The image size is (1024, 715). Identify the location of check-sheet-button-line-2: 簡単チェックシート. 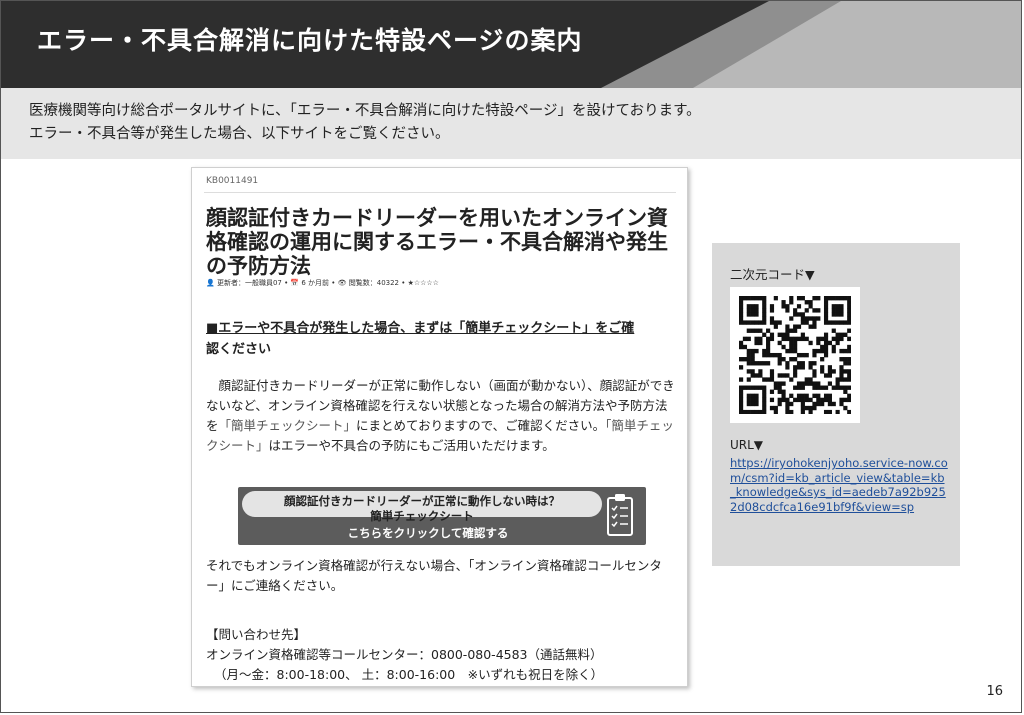
(422, 516).